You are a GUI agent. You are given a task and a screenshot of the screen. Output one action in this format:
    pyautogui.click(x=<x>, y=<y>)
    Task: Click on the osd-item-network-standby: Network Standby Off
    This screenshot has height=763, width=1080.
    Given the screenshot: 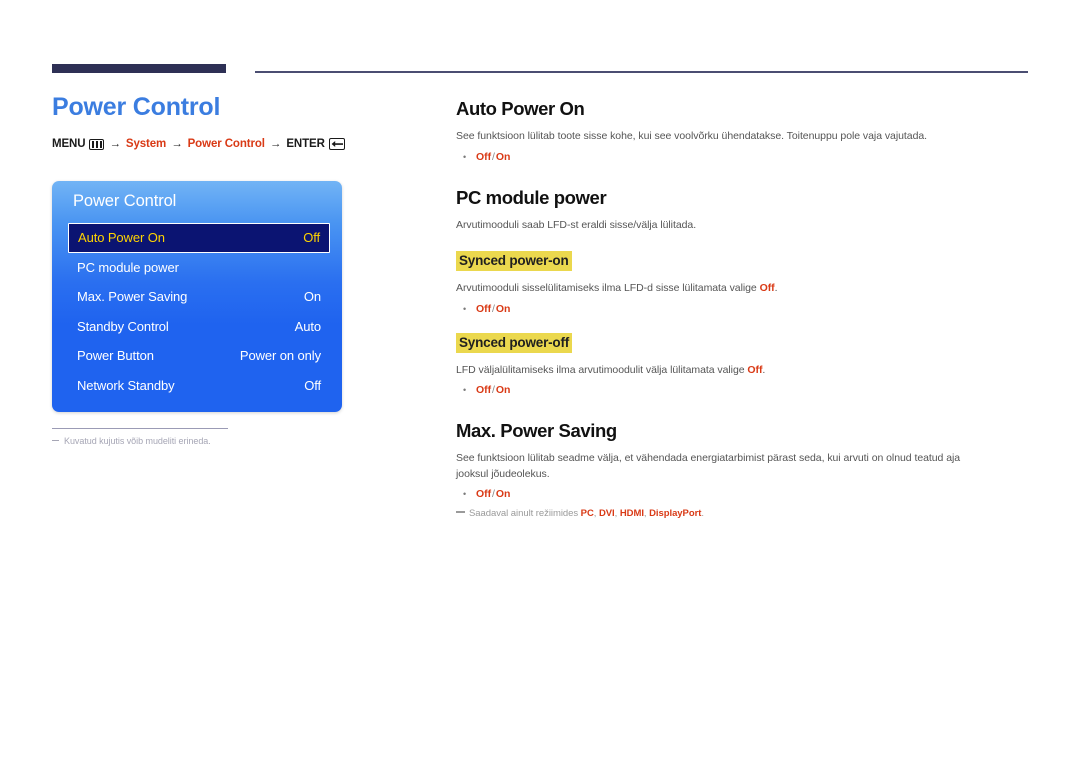 What is the action you would take?
    pyautogui.click(x=199, y=386)
    